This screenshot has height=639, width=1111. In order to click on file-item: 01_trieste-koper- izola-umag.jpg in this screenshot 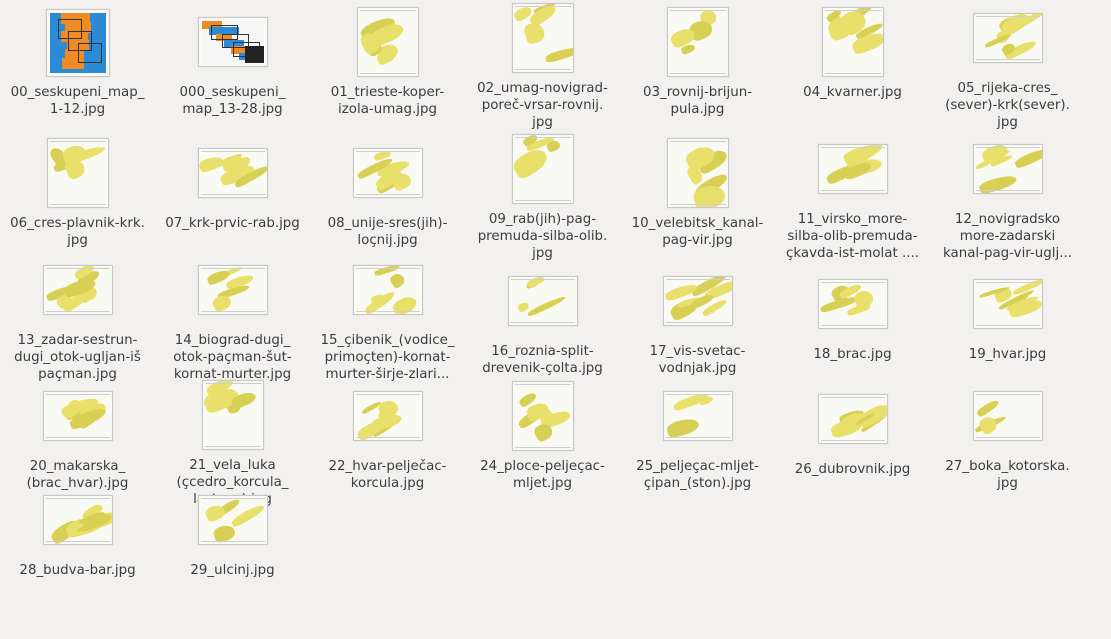, I will do `click(387, 65)`.